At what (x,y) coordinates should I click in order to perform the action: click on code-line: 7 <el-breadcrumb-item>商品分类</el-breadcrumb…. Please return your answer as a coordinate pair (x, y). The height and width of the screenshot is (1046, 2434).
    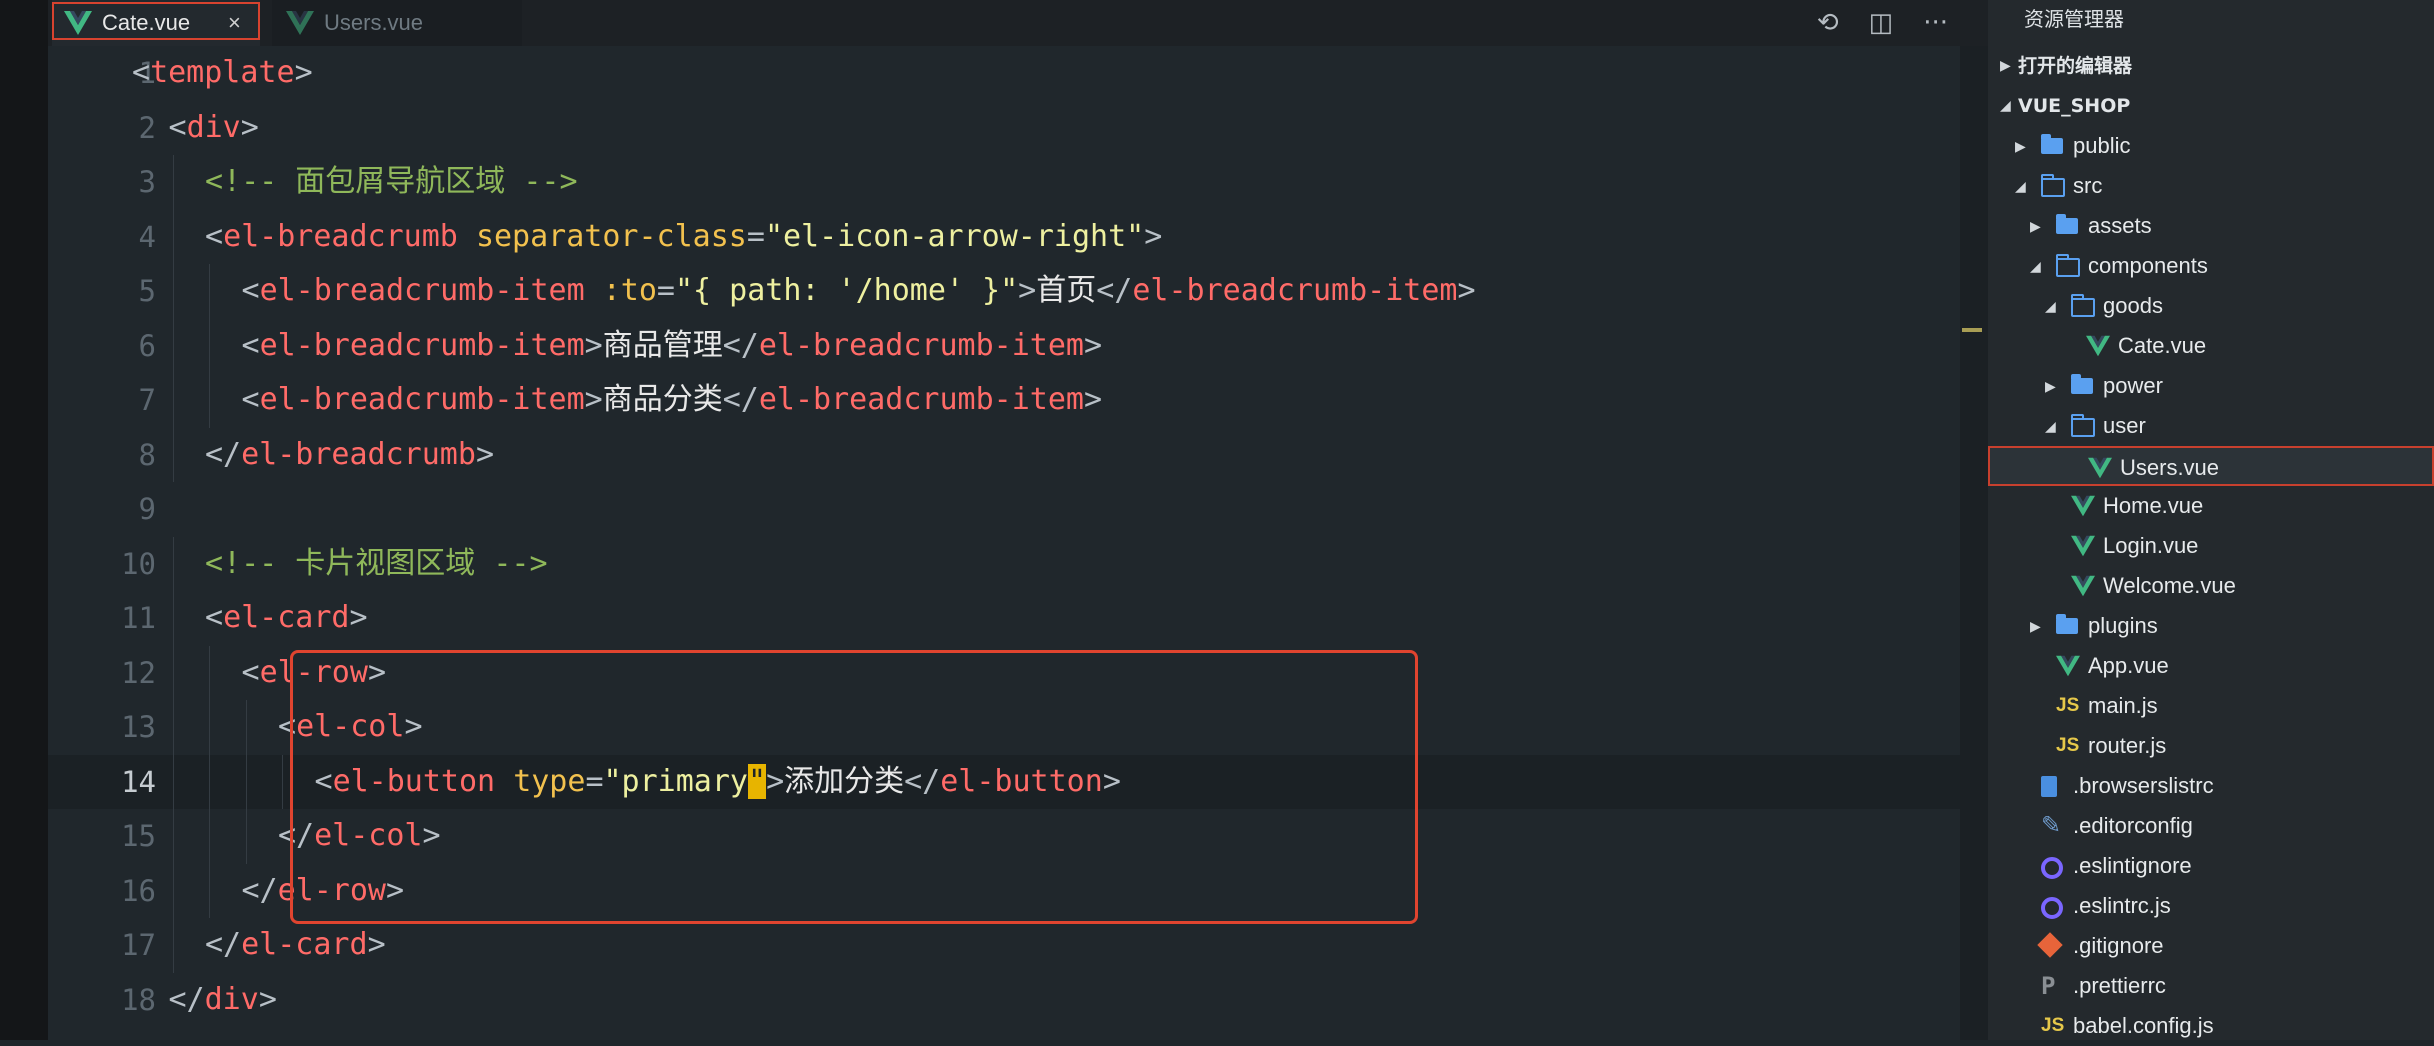
    Looking at the image, I should click on (1018, 400).